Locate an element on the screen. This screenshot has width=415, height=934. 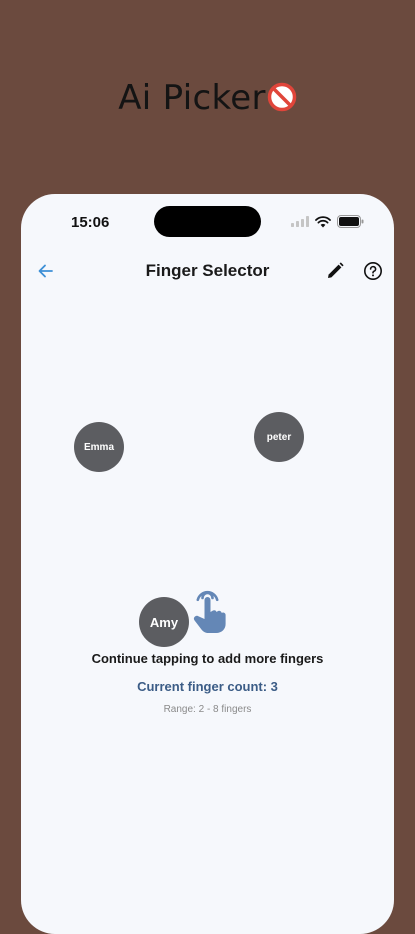
nav-bar: Finger Selector is located at coordinates (207, 272).